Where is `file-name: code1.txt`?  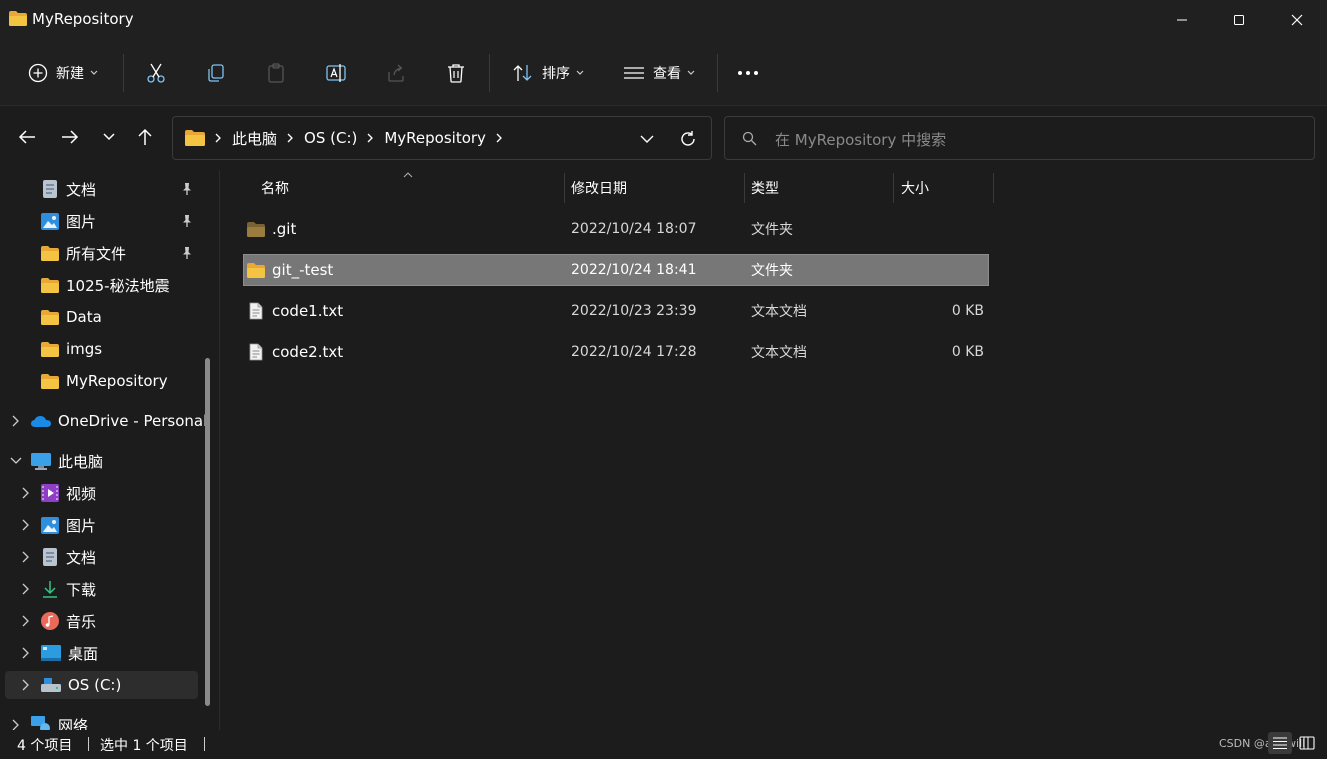
file-name: code1.txt is located at coordinates (308, 311).